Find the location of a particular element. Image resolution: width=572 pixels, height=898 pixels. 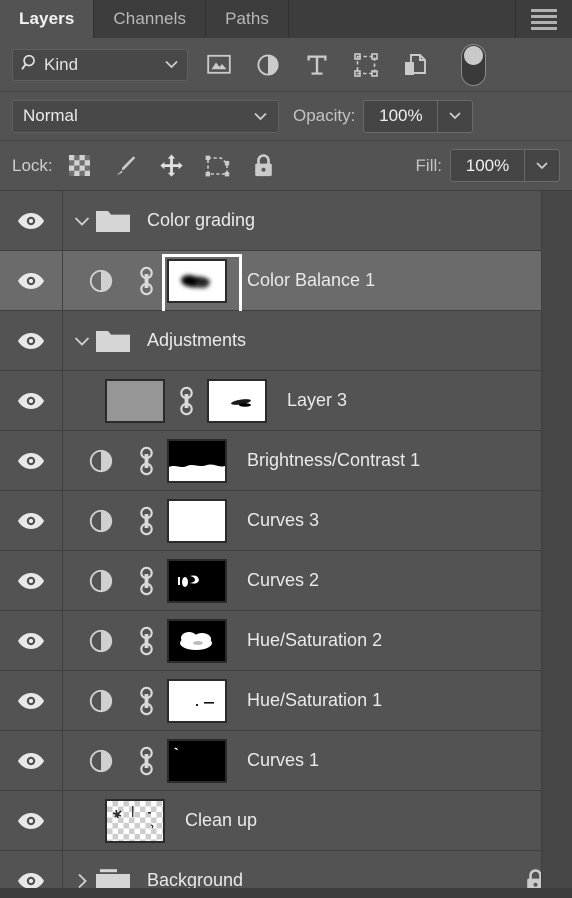

layer-row-content: Curves 2 is located at coordinates (317, 580).